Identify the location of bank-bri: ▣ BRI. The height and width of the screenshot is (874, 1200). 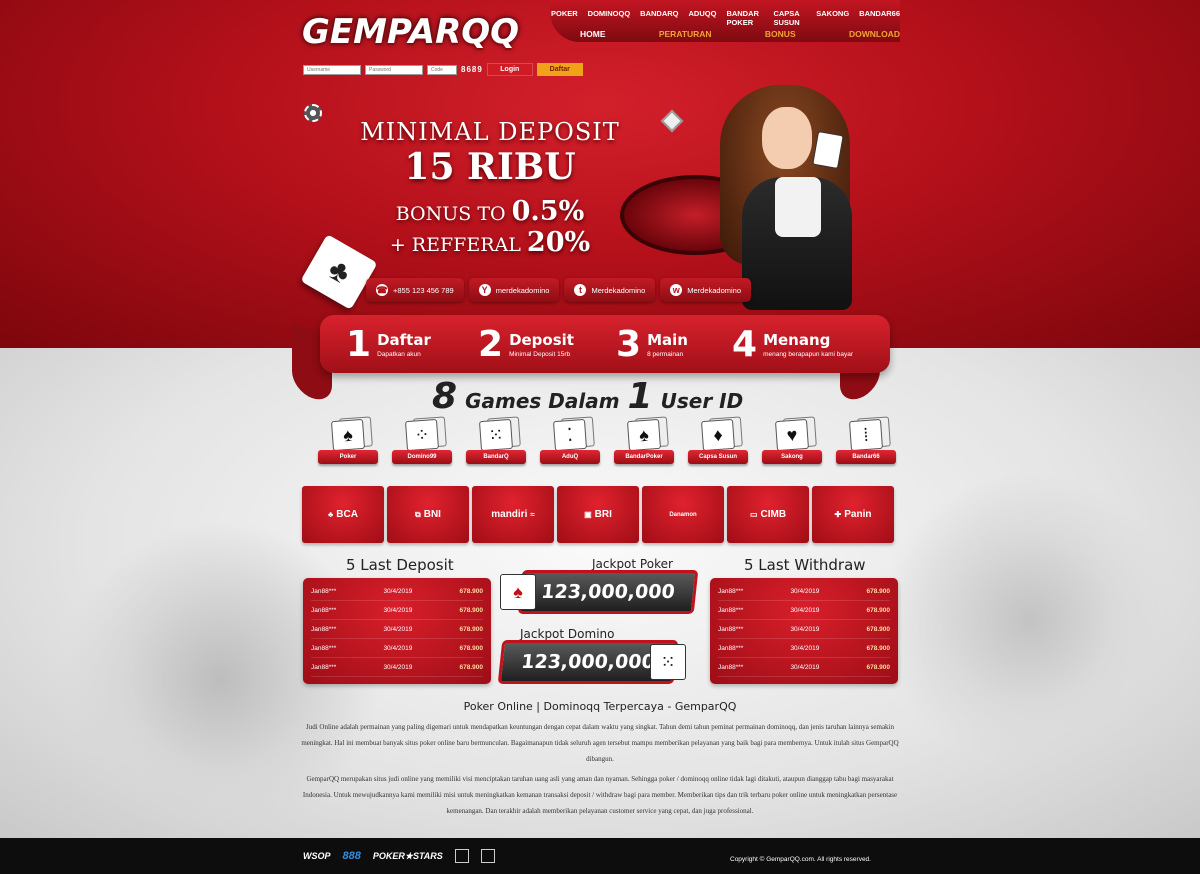
(598, 514).